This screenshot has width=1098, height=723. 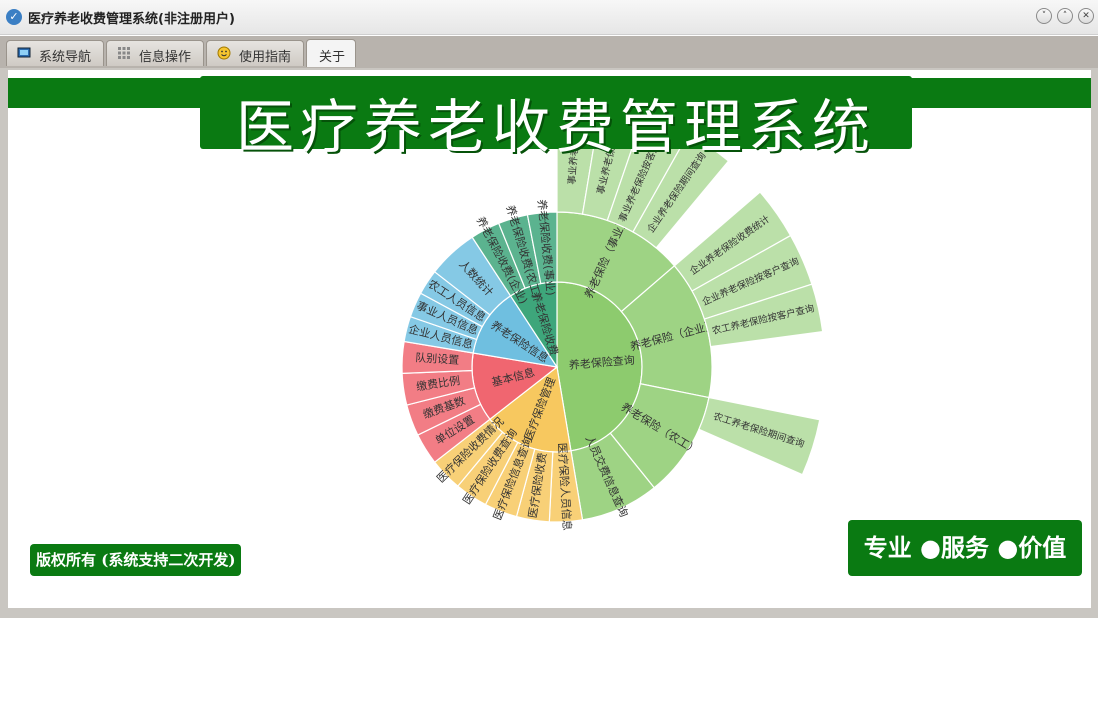 What do you see at coordinates (965, 548) in the screenshot?
I see `slogan-label: 专业 ●服务 ●价值` at bounding box center [965, 548].